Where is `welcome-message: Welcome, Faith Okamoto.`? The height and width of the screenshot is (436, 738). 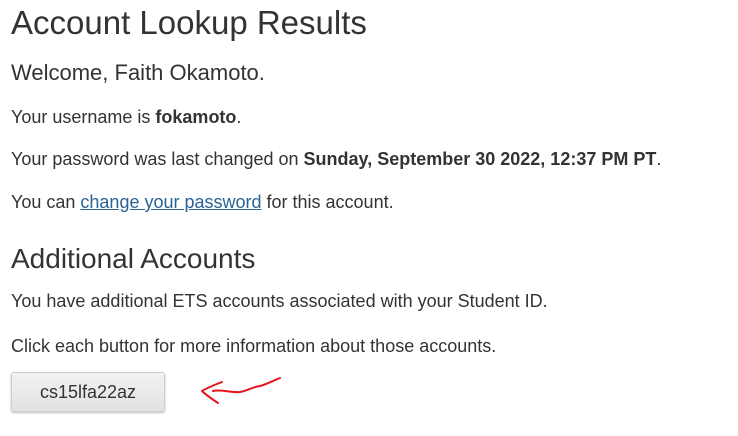
welcome-message: Welcome, Faith Okamoto. is located at coordinates (138, 72).